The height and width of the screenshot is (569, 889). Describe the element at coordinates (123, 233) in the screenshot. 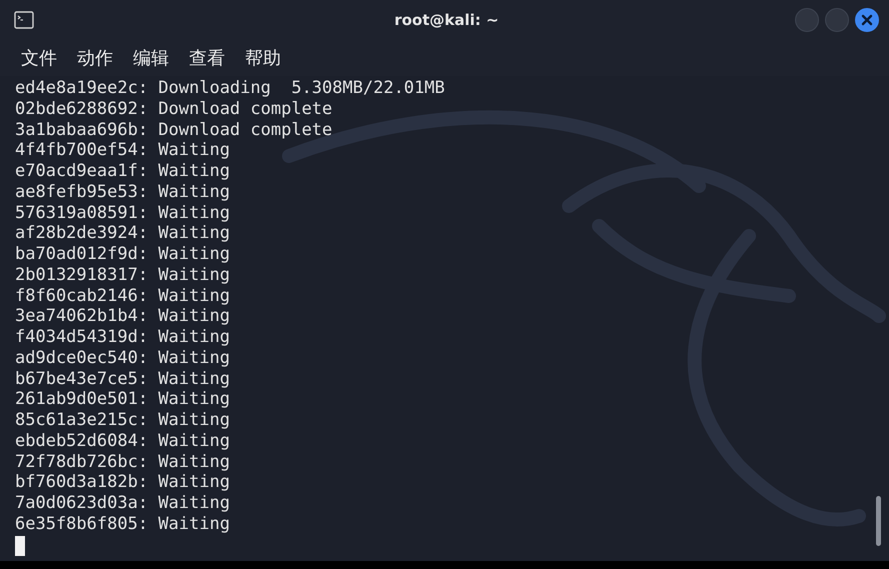

I see `terminal-line: af28b2de3924: Waiting` at that location.